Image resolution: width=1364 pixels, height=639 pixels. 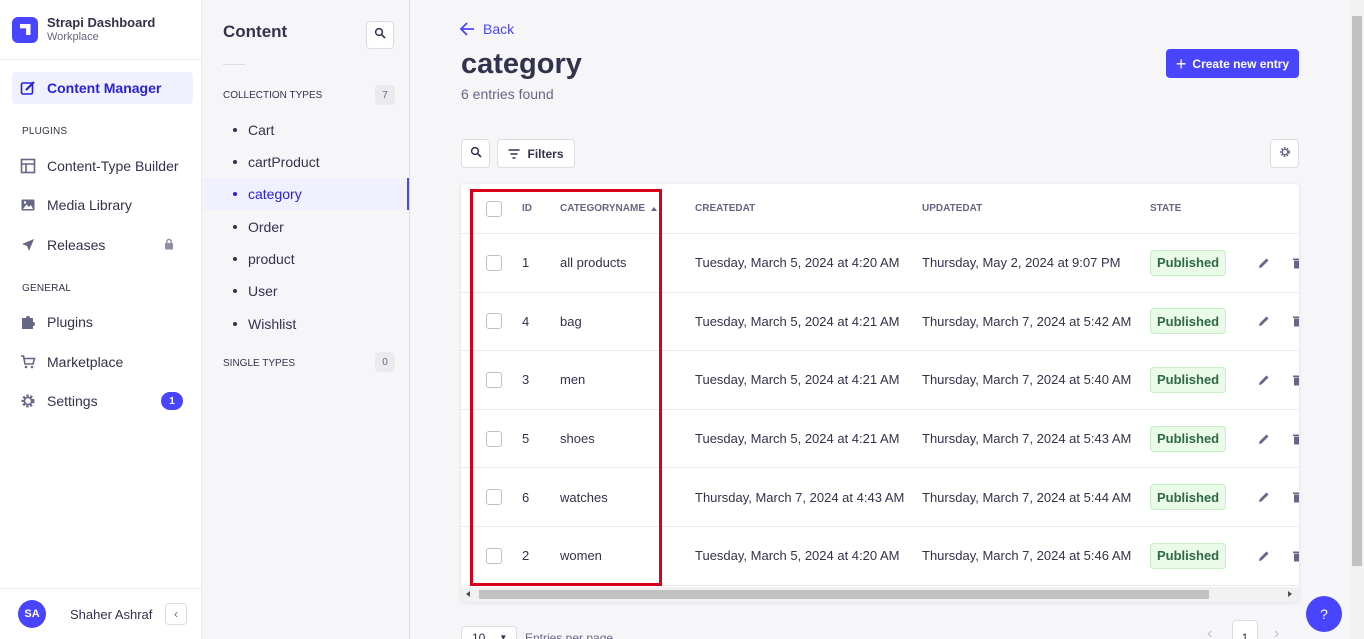 I want to click on subnav-search-button, so click(x=380, y=35).